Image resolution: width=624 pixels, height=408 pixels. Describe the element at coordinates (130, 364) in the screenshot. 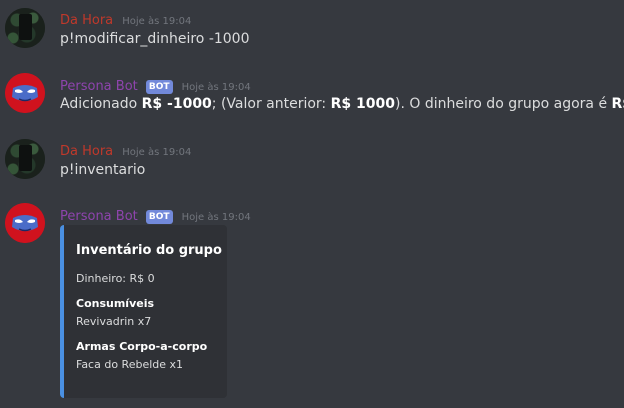

I see `embed-field-value: Faca do Rebelde x1` at that location.